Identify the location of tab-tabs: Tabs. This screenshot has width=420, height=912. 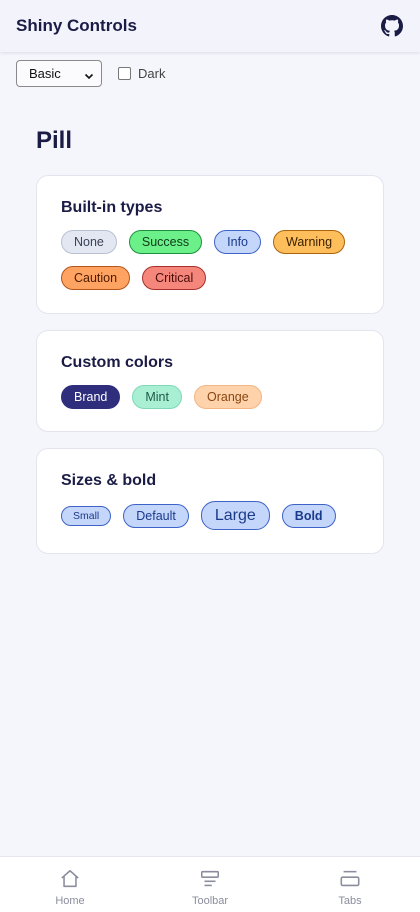
(350, 884).